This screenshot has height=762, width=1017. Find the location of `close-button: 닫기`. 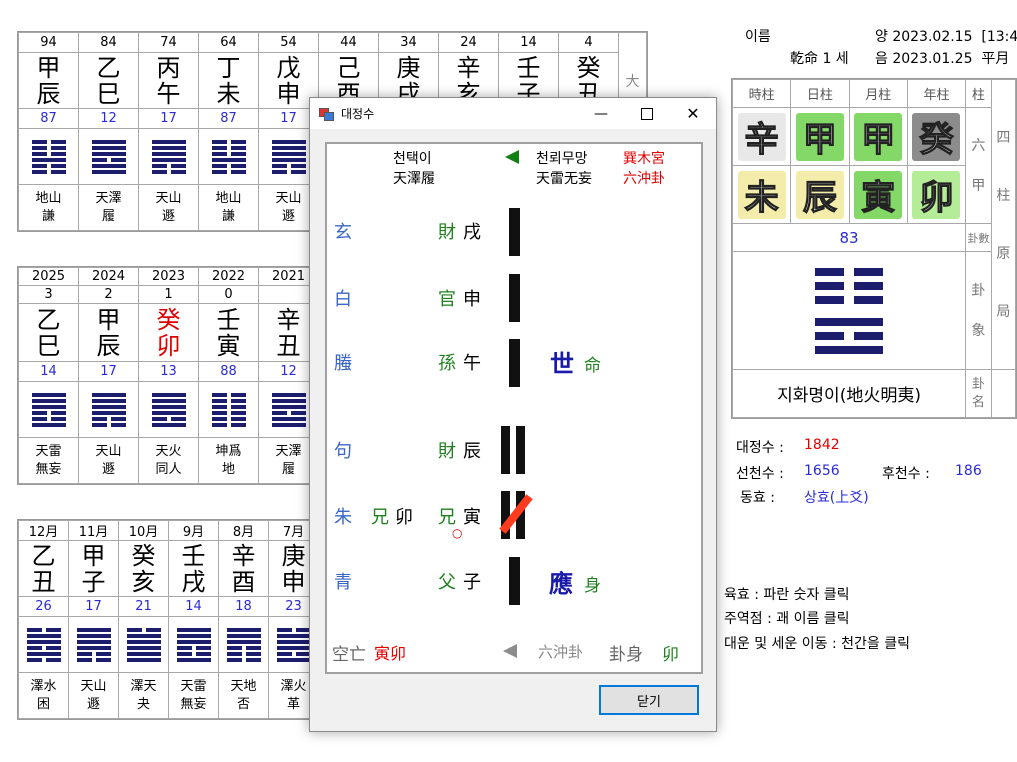

close-button: 닫기 is located at coordinates (649, 700).